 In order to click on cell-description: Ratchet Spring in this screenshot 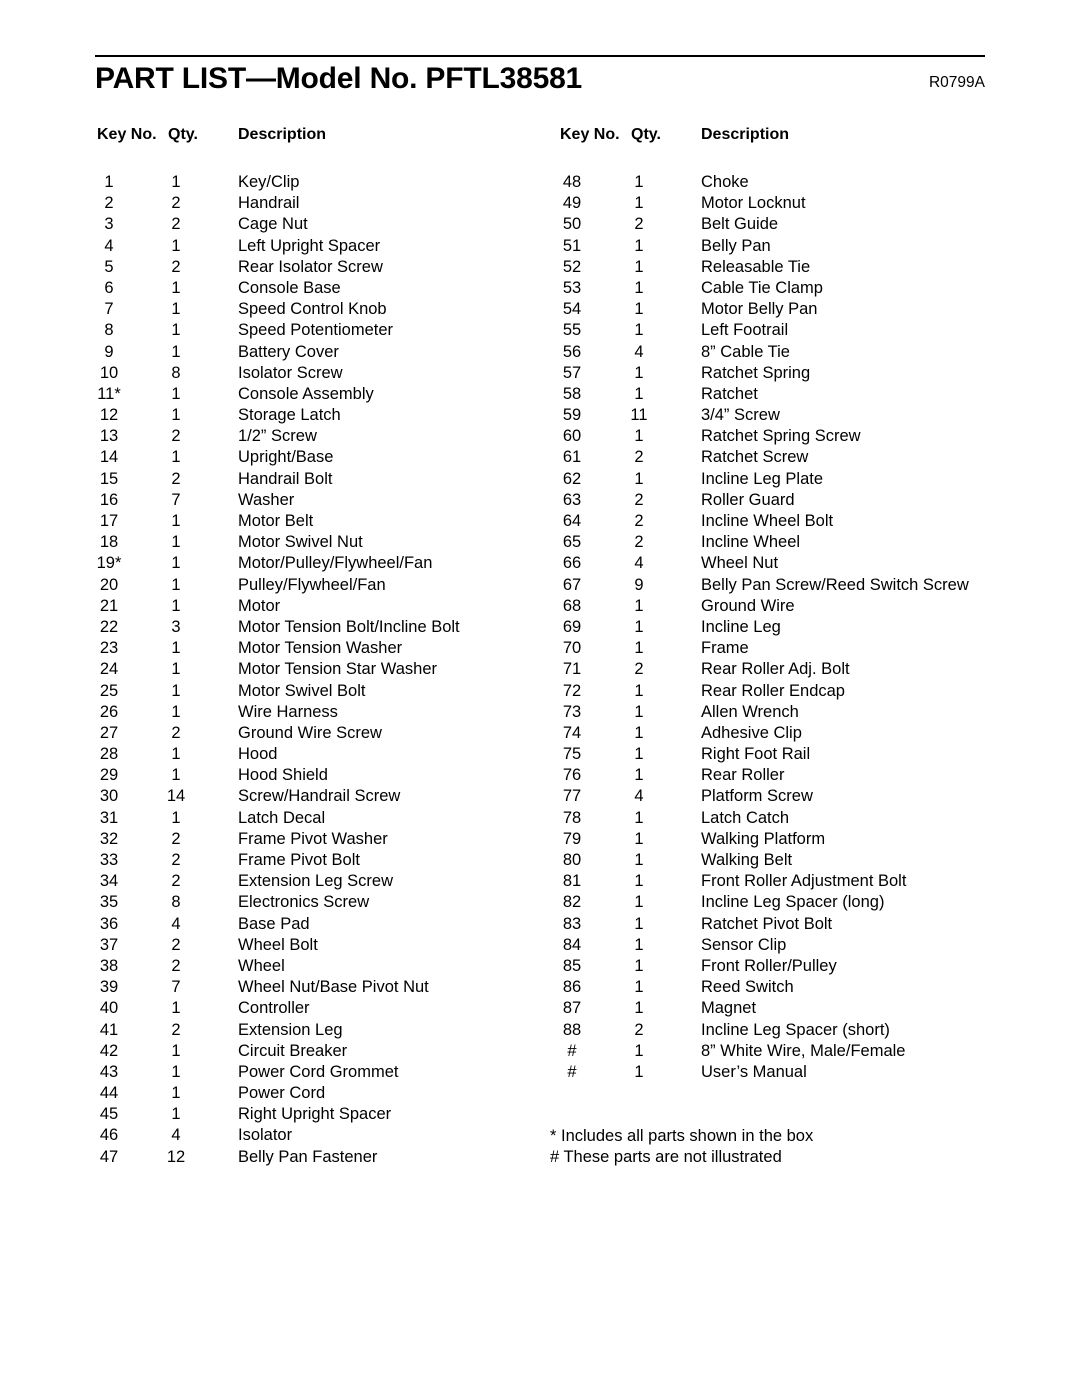, I will do `click(756, 372)`.